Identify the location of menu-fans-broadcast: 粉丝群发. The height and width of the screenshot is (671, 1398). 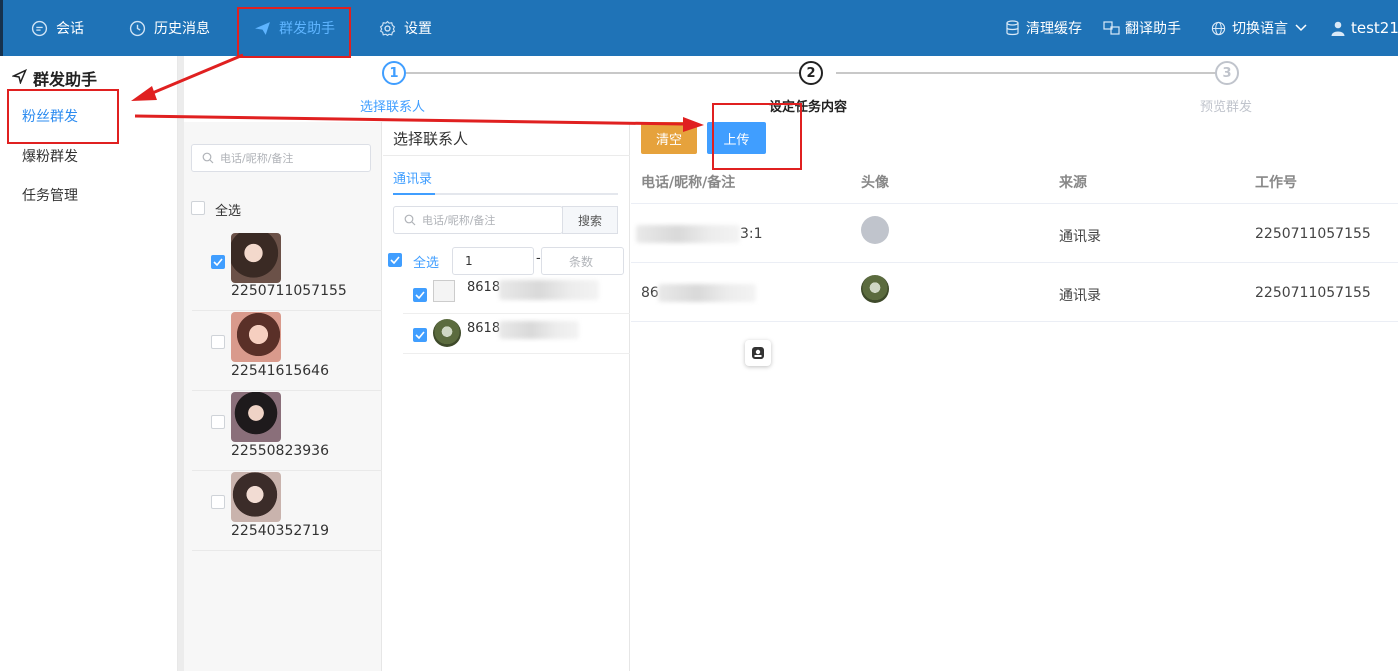
(50, 116).